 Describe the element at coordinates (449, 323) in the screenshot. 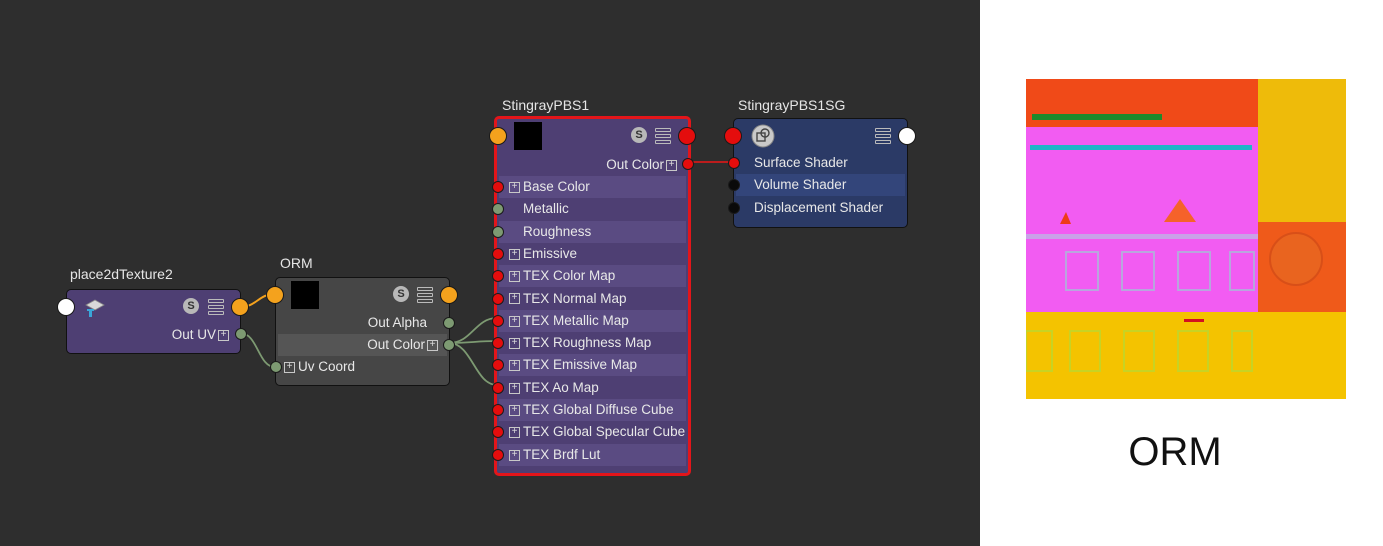

I see `orm-out-alpha-port` at that location.